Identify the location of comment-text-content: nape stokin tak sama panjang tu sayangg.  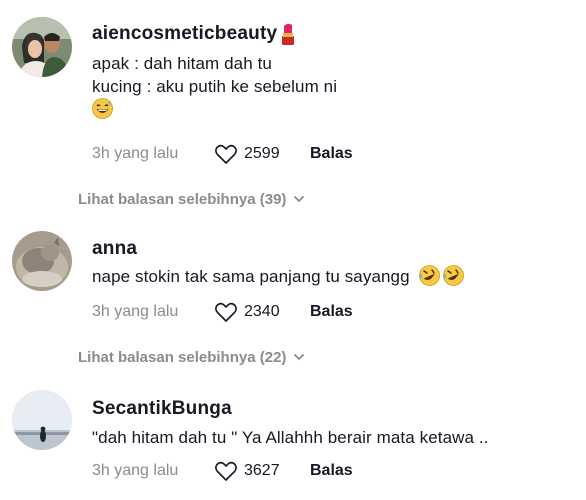
(251, 276).